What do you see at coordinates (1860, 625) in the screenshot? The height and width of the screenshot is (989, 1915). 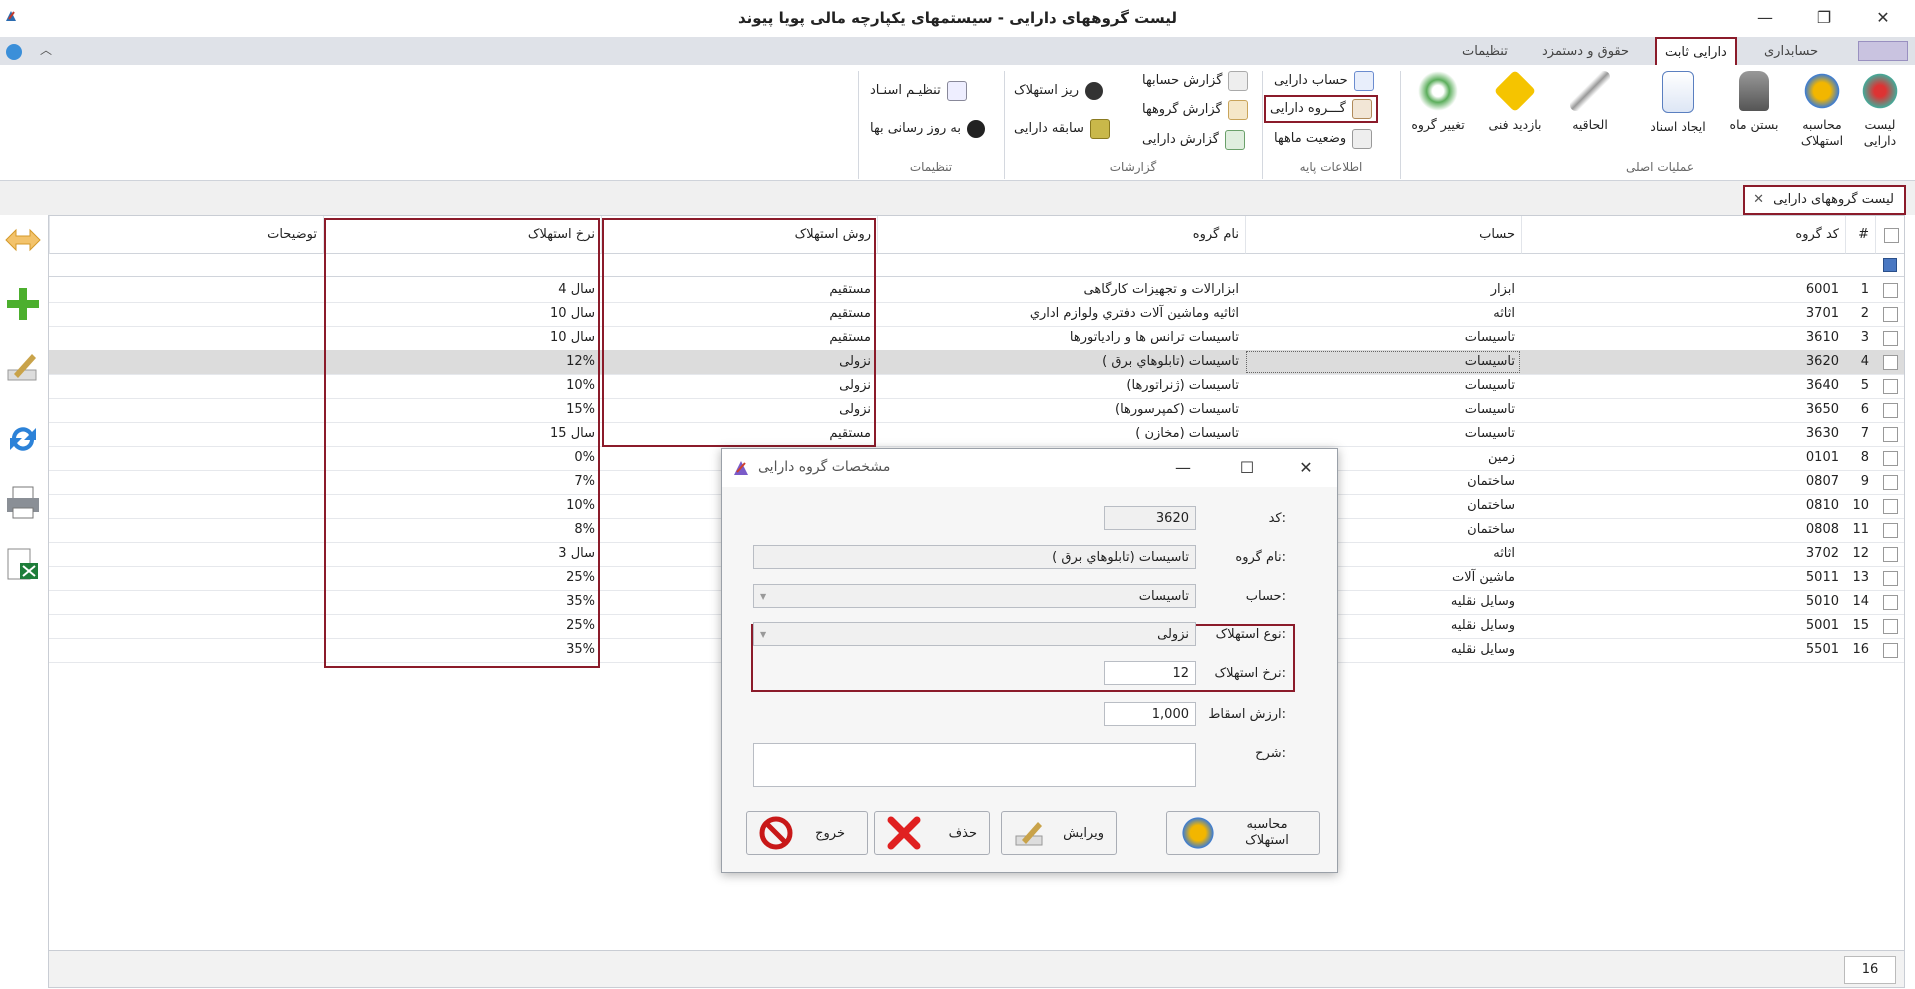 I see `cell-num: 15` at bounding box center [1860, 625].